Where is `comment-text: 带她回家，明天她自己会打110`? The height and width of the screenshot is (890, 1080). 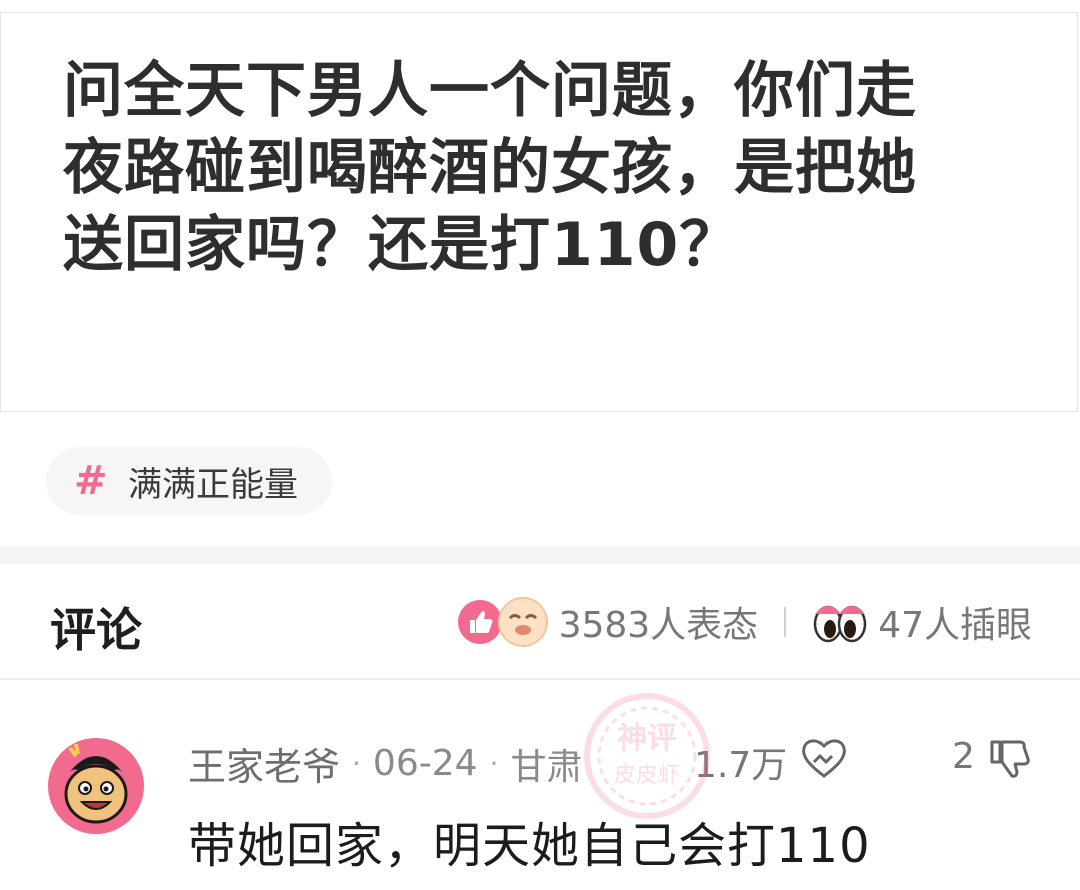 comment-text: 带她回家，明天她自己会打110 is located at coordinates (529, 846).